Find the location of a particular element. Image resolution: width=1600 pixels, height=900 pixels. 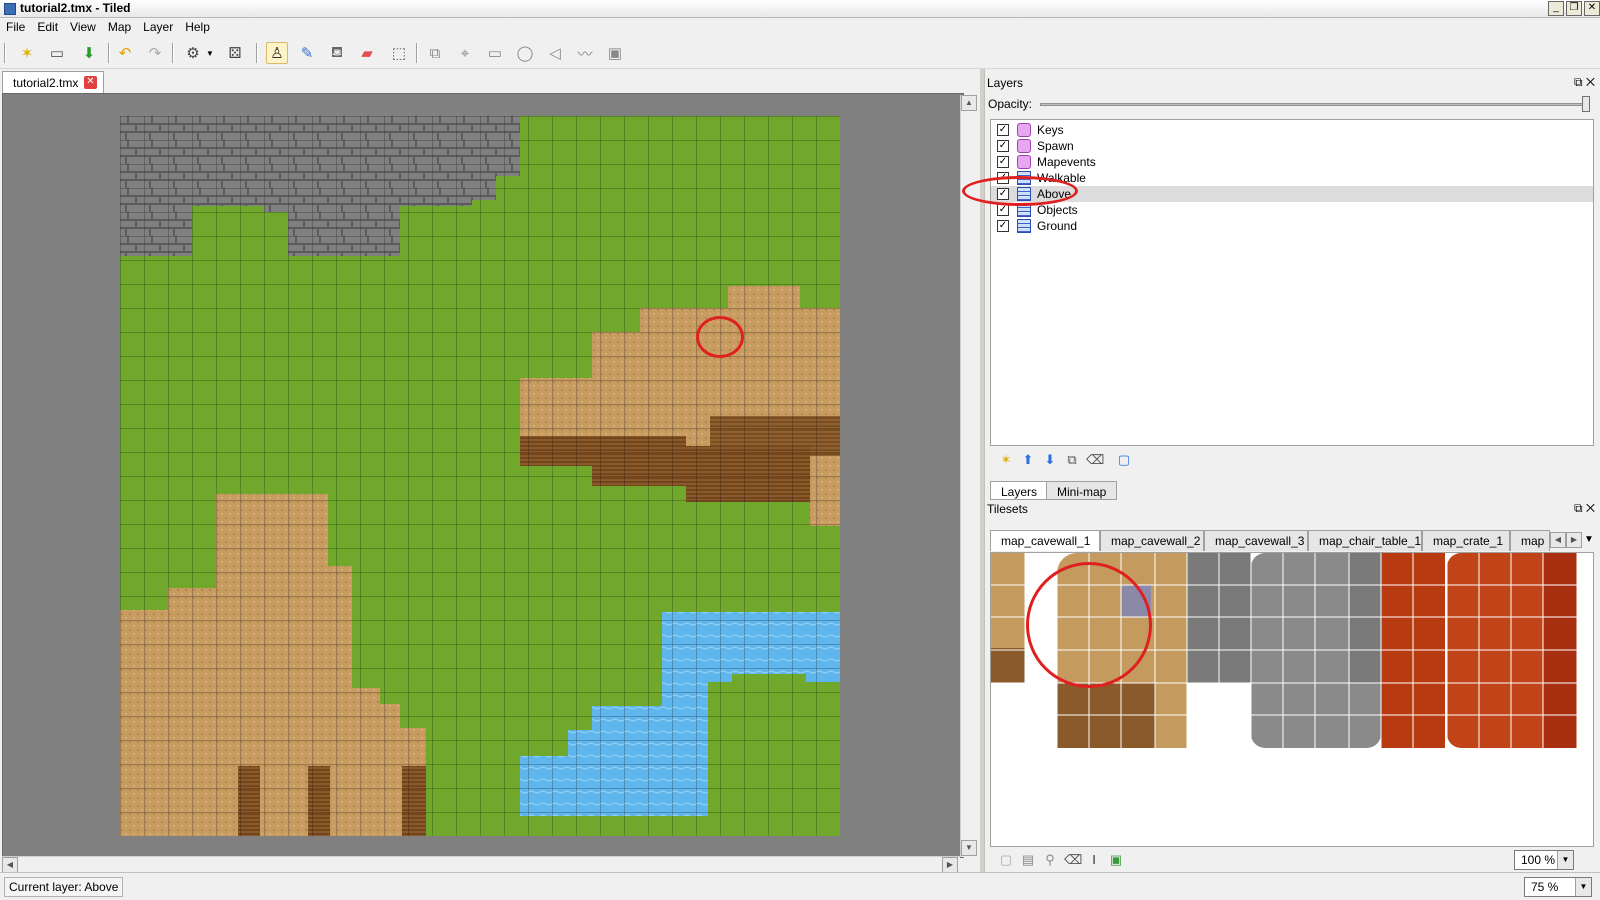

insert-polygon-icon: ◁ is located at coordinates (555, 53).